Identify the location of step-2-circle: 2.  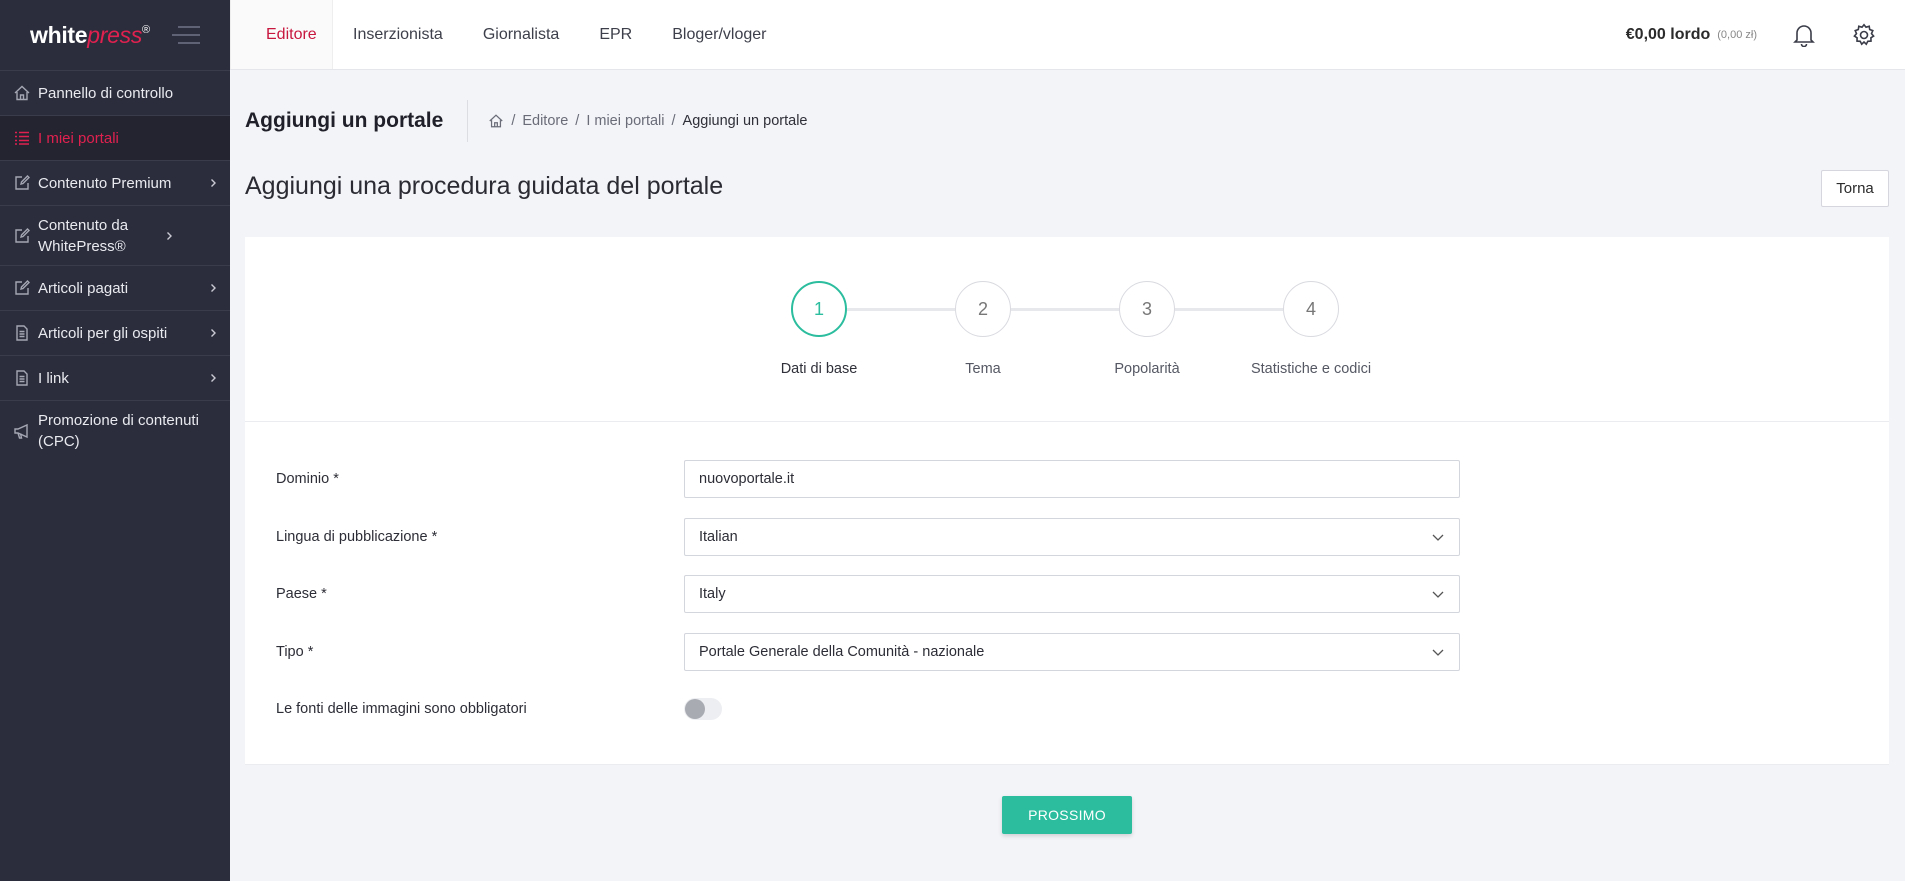
(983, 309).